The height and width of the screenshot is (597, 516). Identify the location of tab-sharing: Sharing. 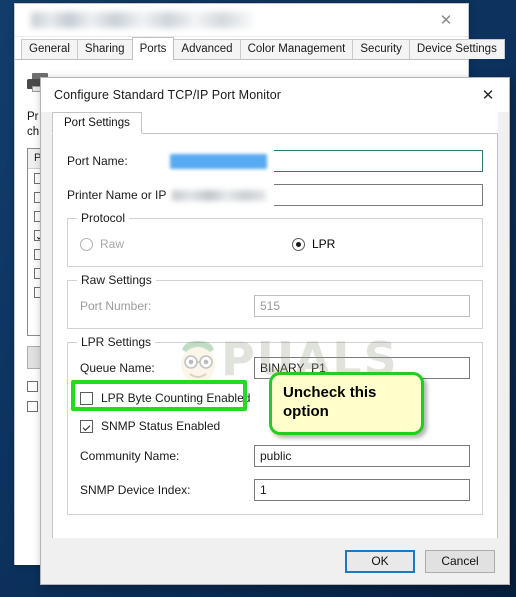
(104, 49).